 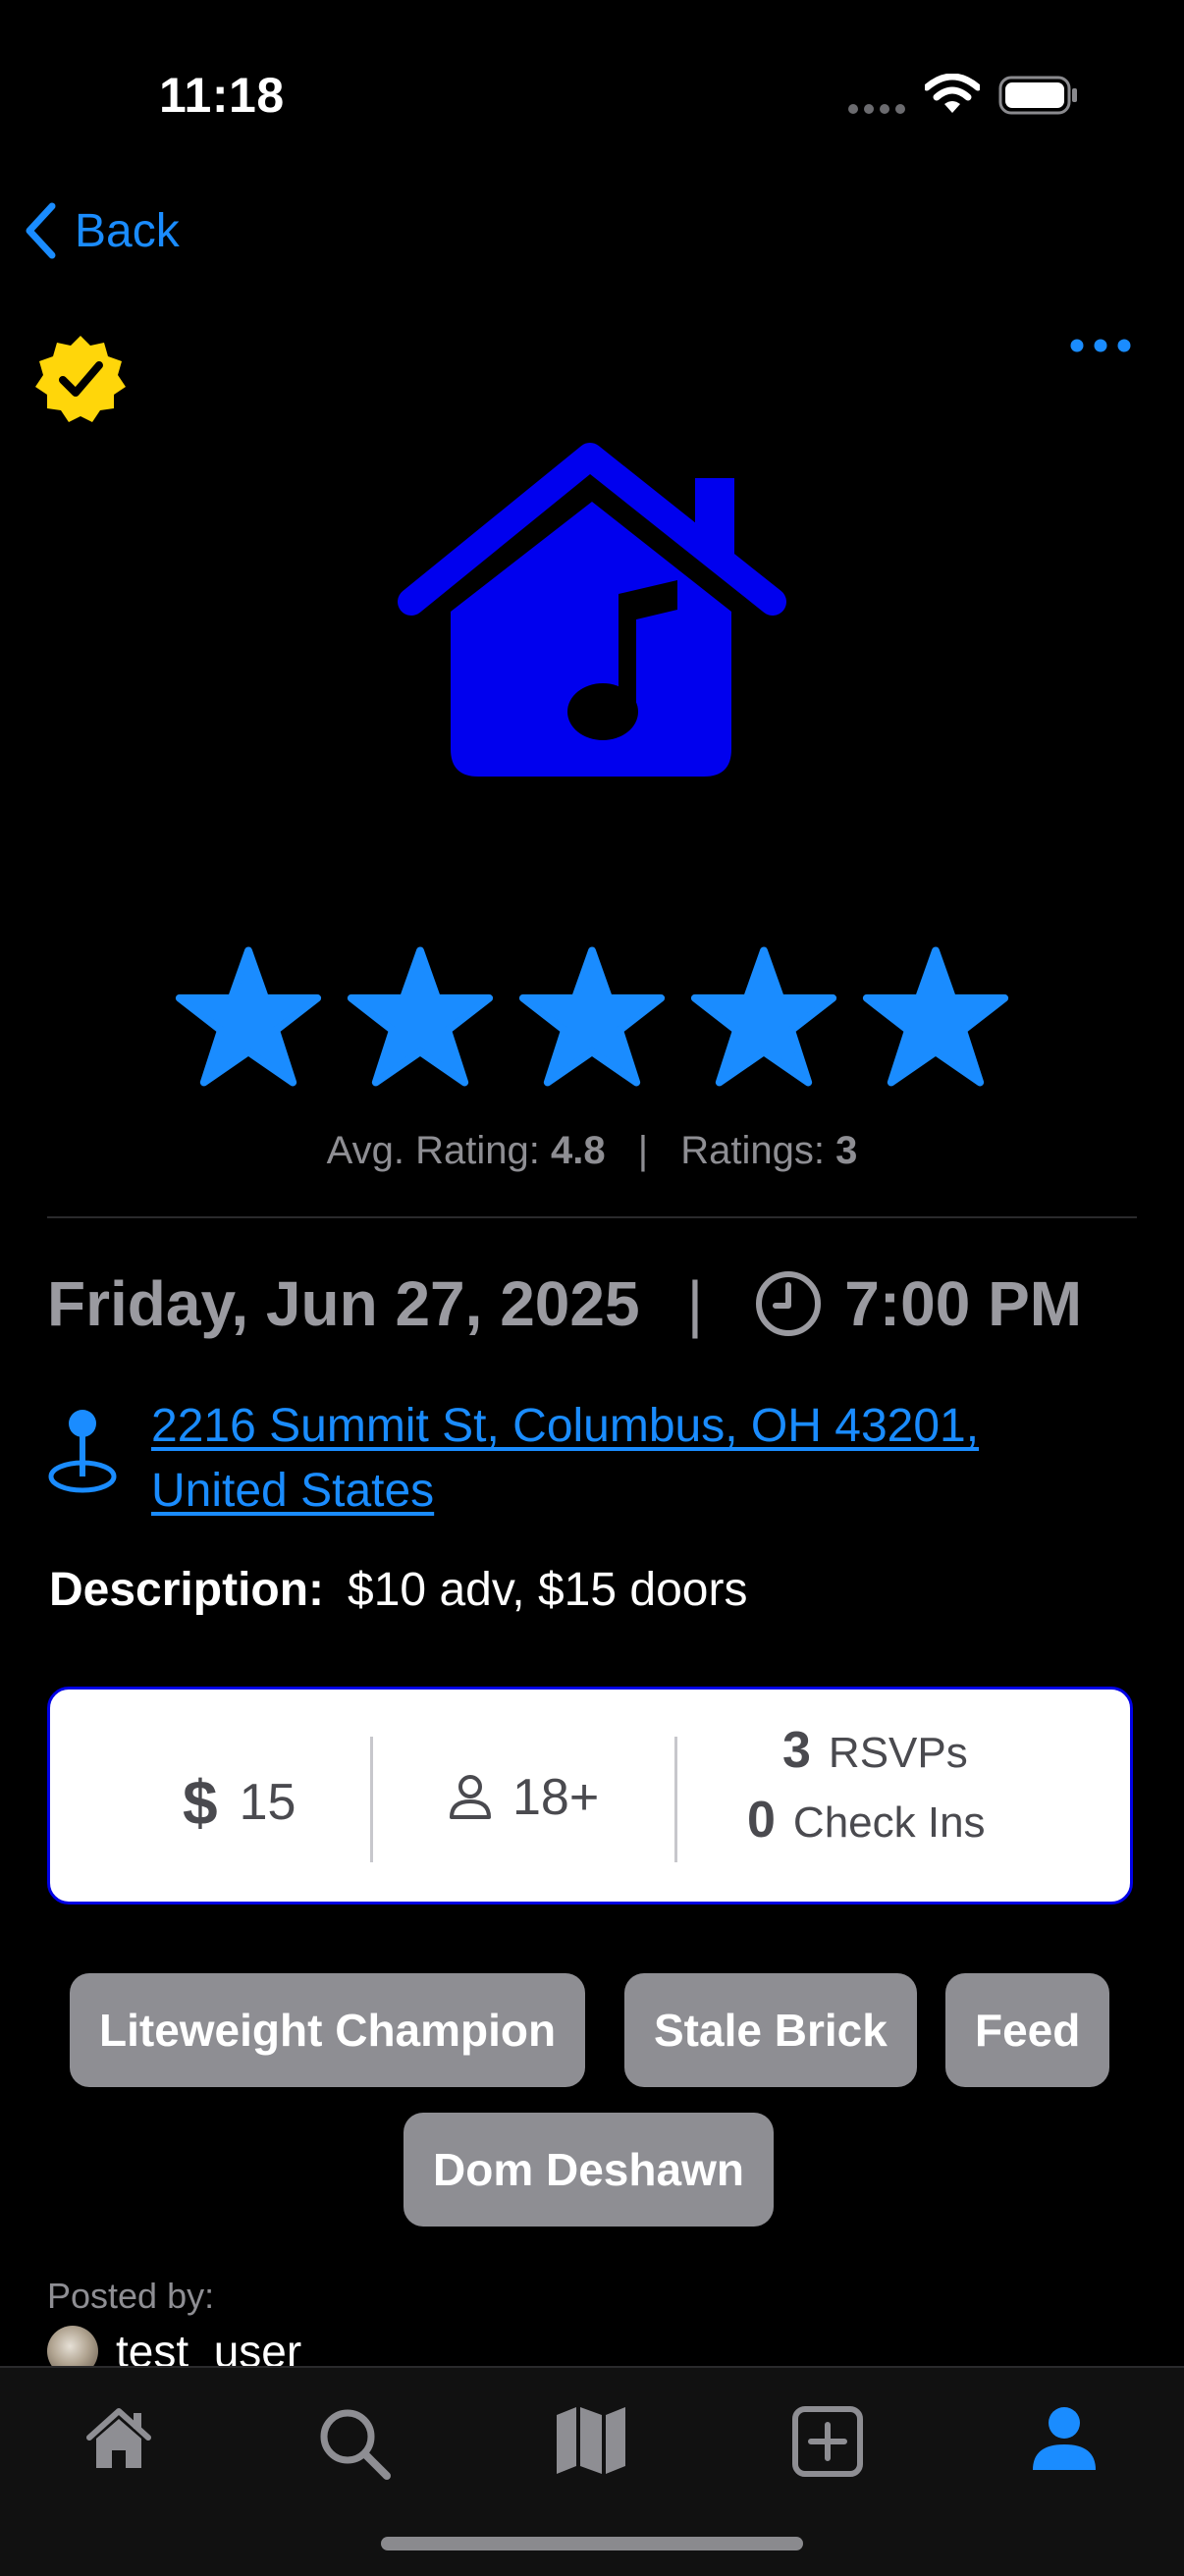 What do you see at coordinates (592, 610) in the screenshot?
I see `house-music-icon` at bounding box center [592, 610].